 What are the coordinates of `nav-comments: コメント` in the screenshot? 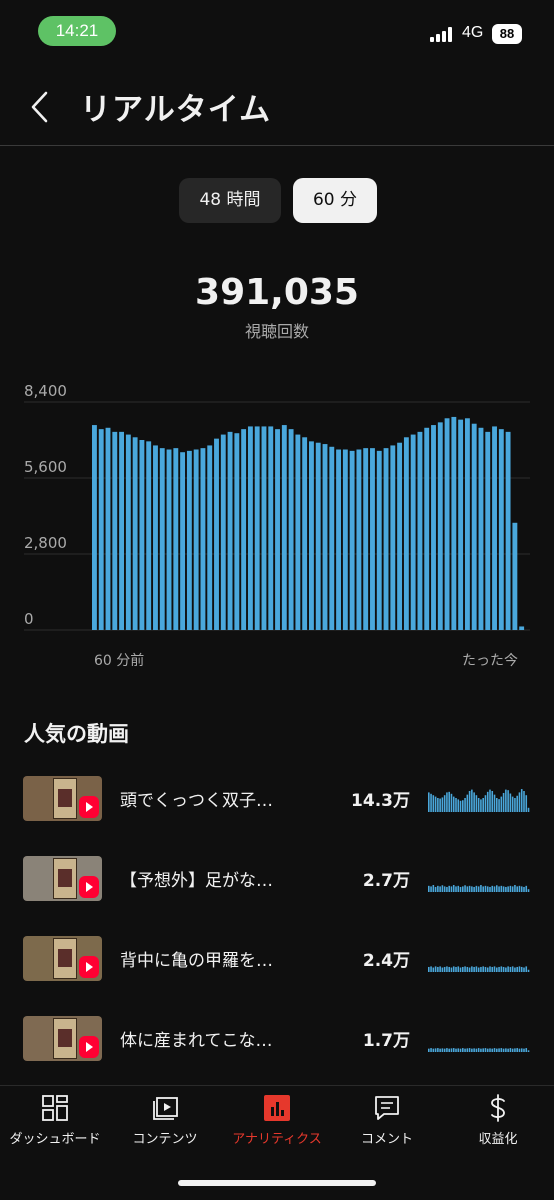 It's located at (387, 1119).